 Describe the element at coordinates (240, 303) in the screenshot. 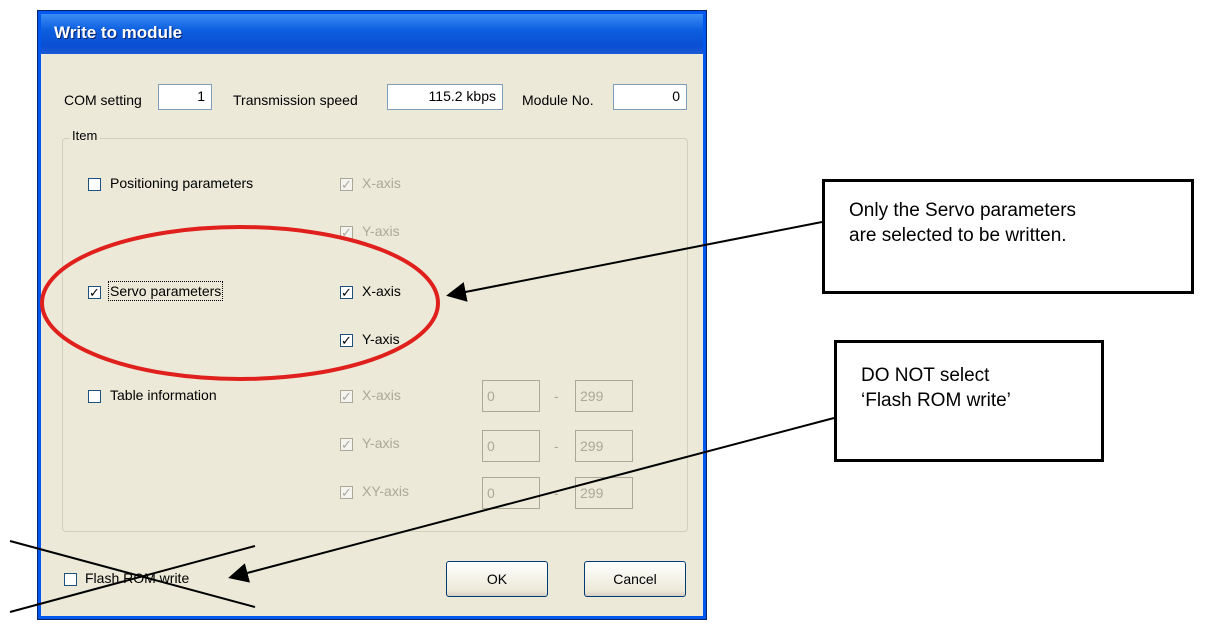

I see `servo-highlight-ellipse` at that location.